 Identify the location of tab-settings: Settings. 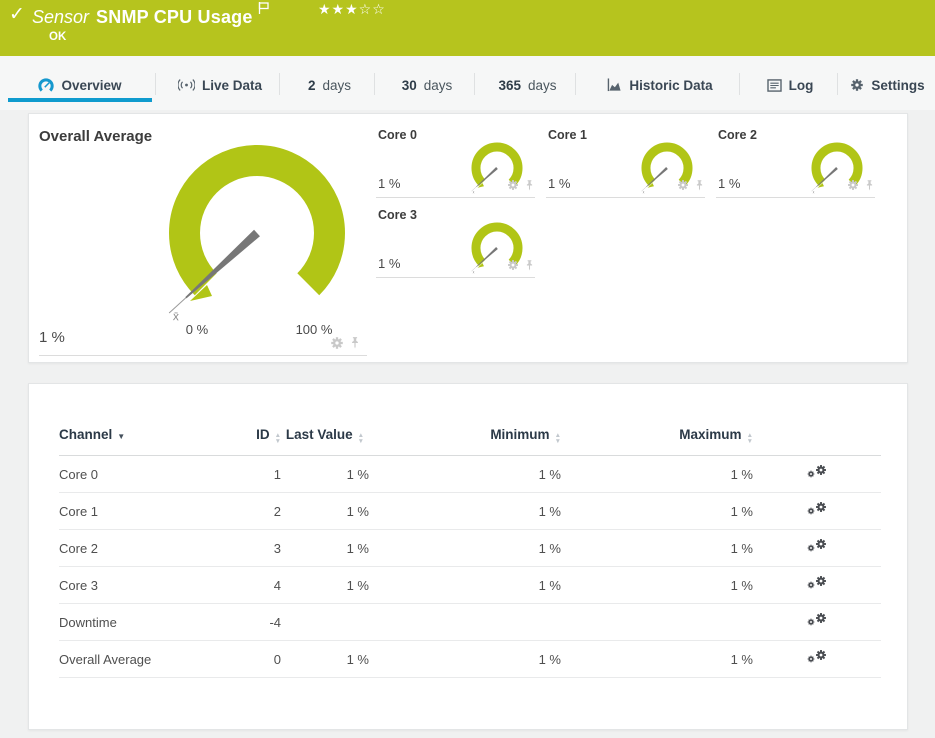
(887, 83).